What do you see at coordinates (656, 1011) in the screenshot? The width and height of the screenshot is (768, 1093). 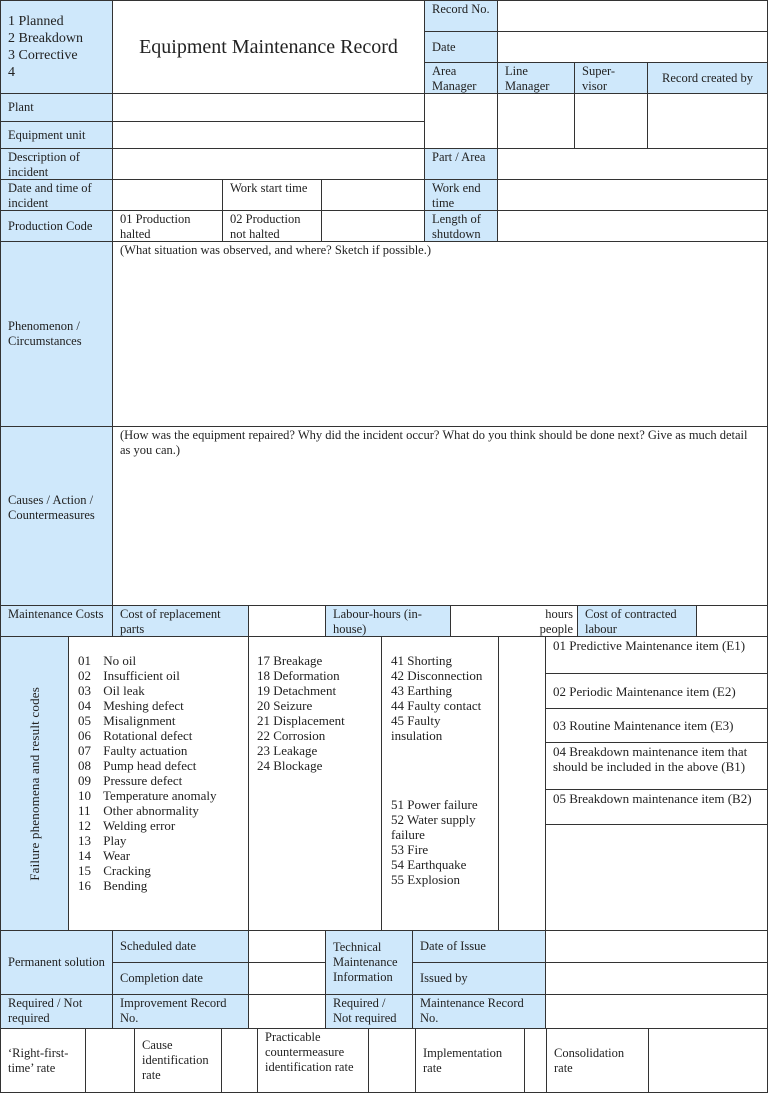 I see `maintenance-record-no-field` at bounding box center [656, 1011].